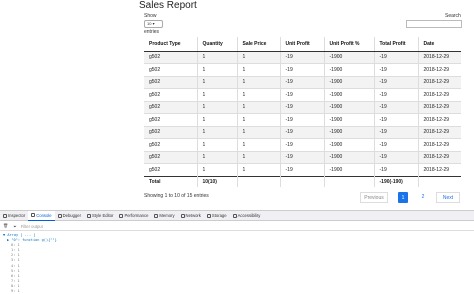 This screenshot has height=294, width=474. I want to click on header-quantity: Quantity, so click(217, 44).